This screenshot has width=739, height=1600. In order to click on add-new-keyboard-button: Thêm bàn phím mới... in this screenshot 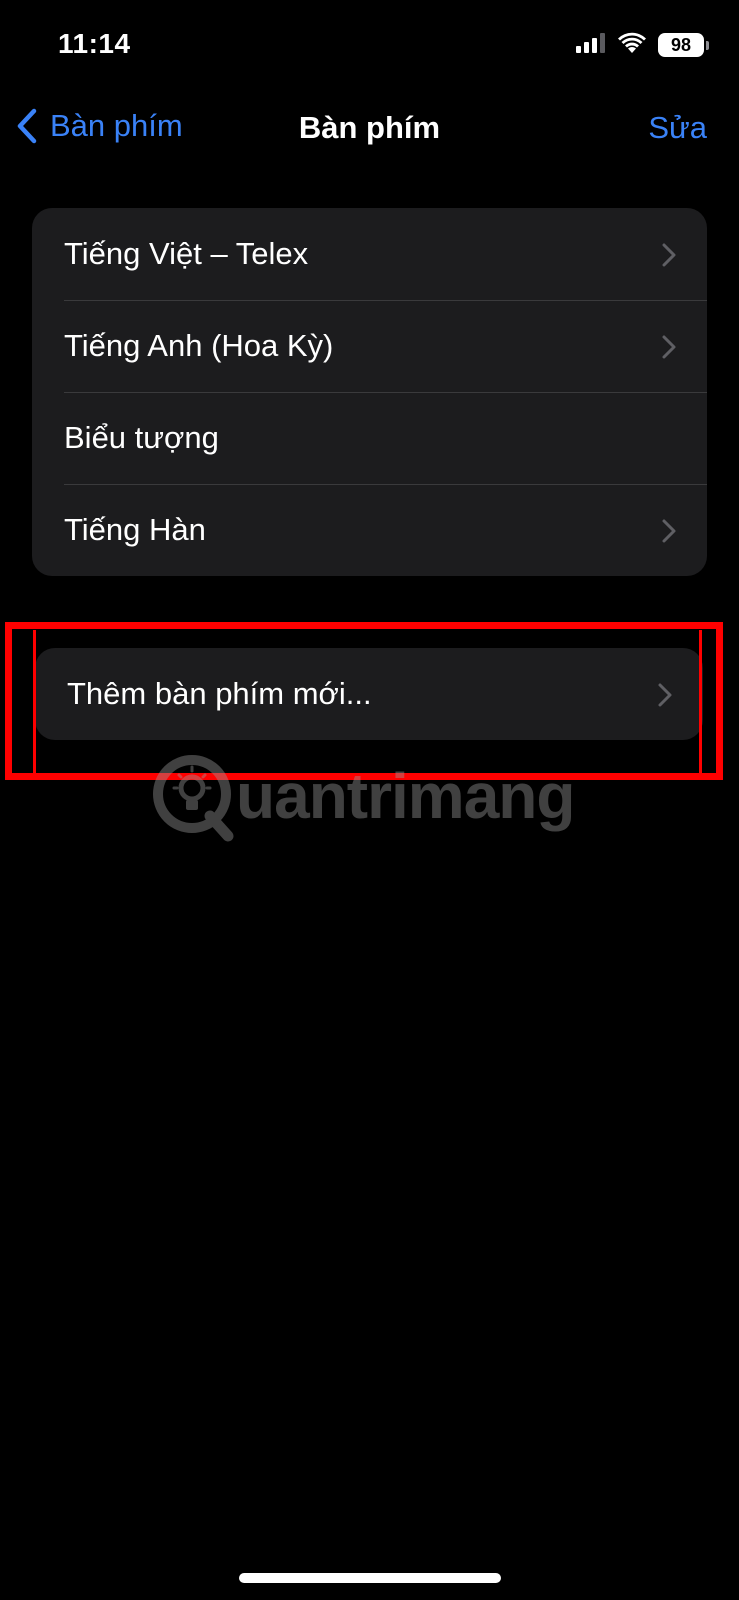, I will do `click(369, 694)`.